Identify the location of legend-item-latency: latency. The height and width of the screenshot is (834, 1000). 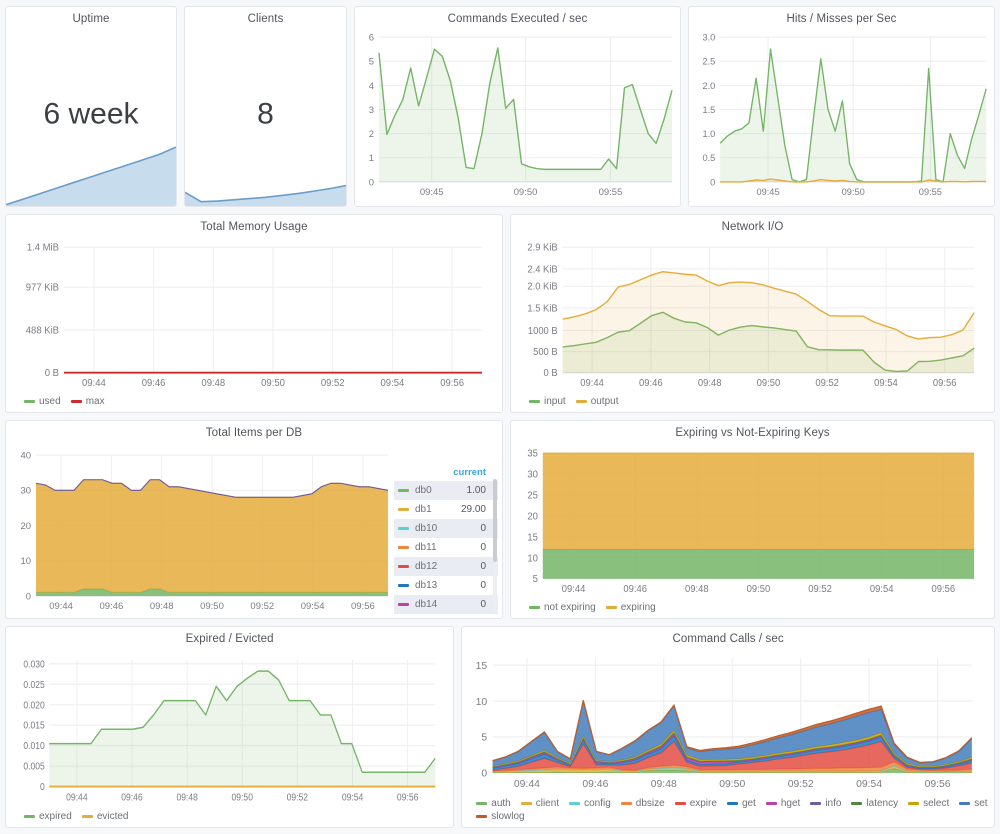
(874, 803).